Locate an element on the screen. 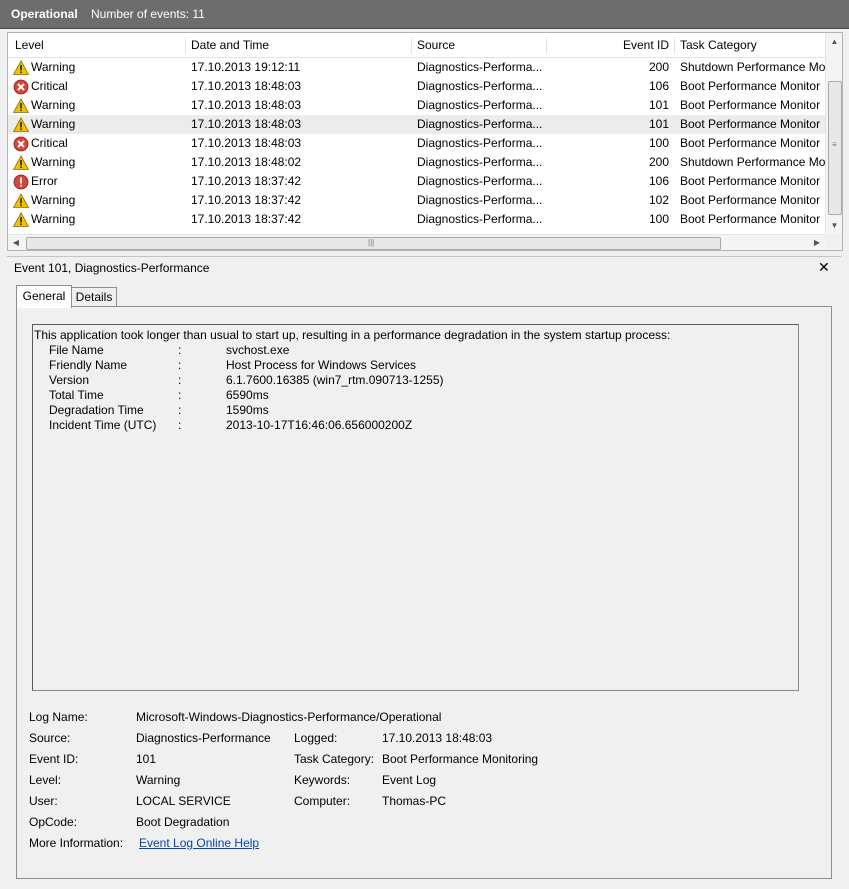  description-field-label: Incident Time (UTC) is located at coordinates (103, 425).